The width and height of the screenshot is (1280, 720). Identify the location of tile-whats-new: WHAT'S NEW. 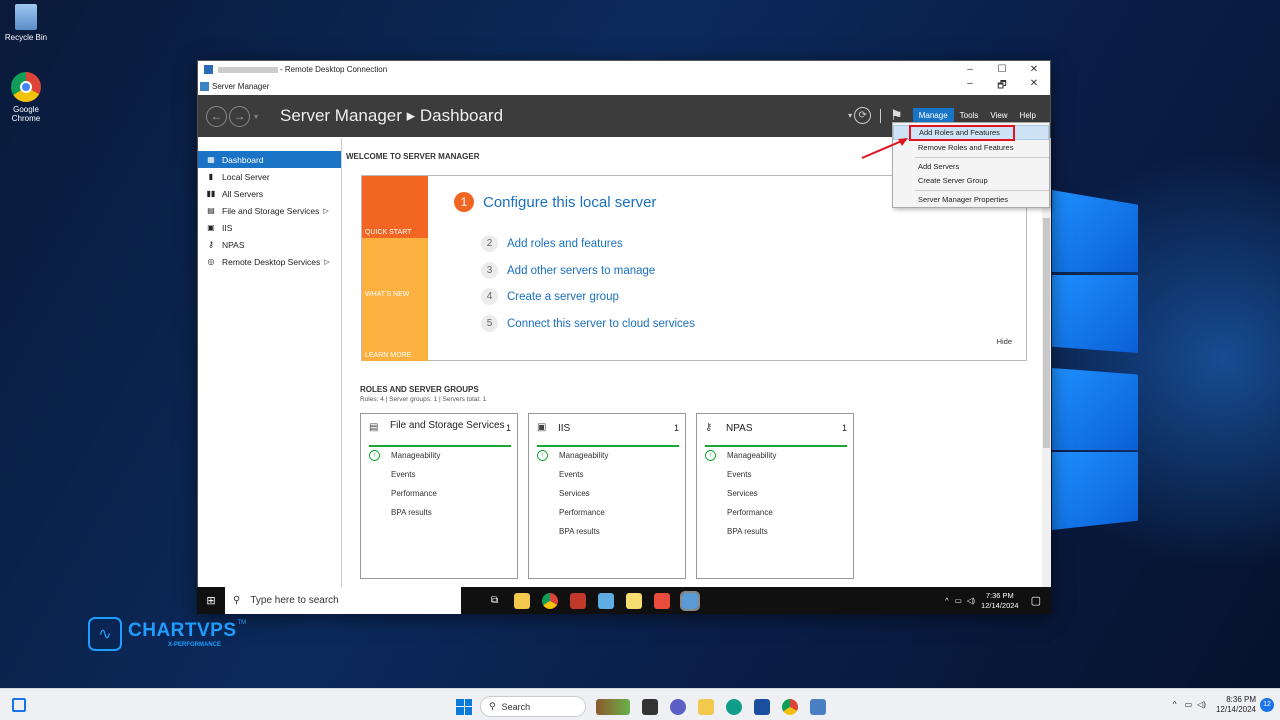
(395, 269).